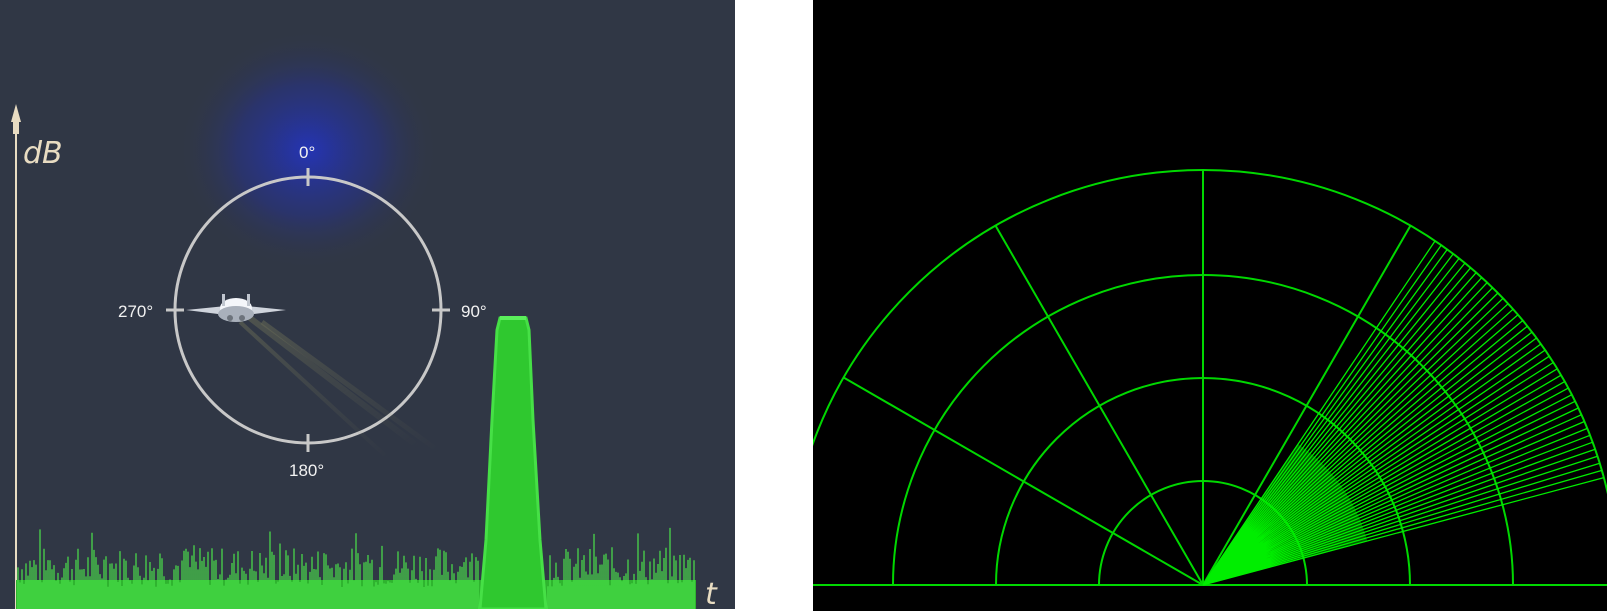 Image resolution: width=1607 pixels, height=611 pixels. I want to click on compass-label-east: 90°, so click(474, 311).